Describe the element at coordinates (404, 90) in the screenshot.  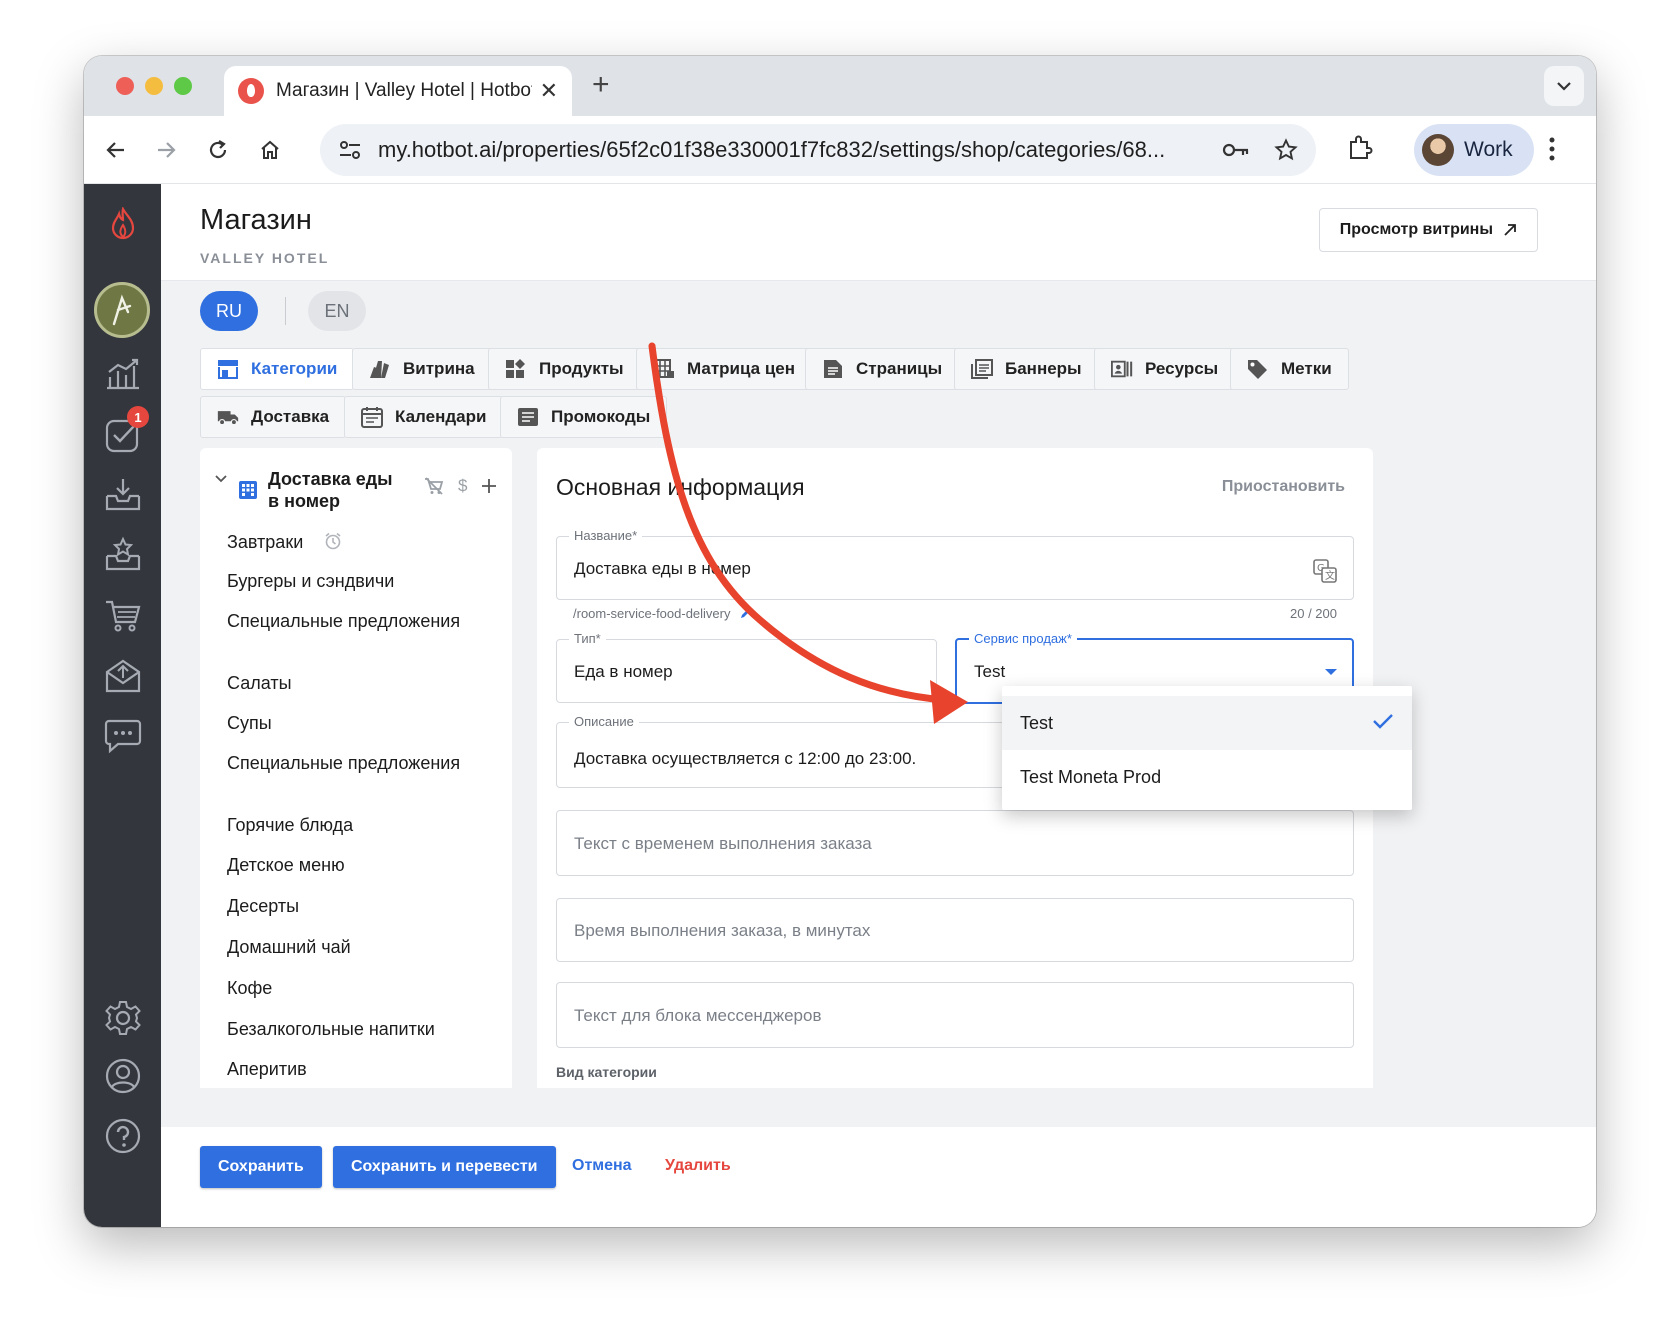
I see `tab-title: Магазин | Valley Hotel | Hotbot` at that location.